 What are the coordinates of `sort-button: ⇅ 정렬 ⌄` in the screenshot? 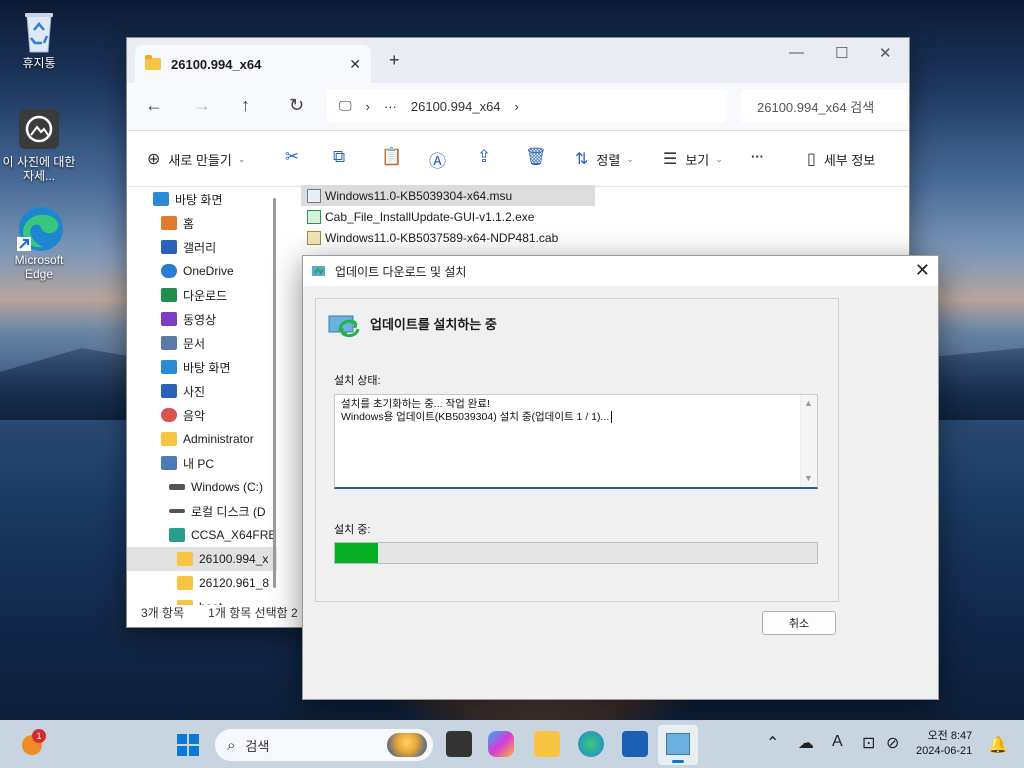 It's located at (604, 159).